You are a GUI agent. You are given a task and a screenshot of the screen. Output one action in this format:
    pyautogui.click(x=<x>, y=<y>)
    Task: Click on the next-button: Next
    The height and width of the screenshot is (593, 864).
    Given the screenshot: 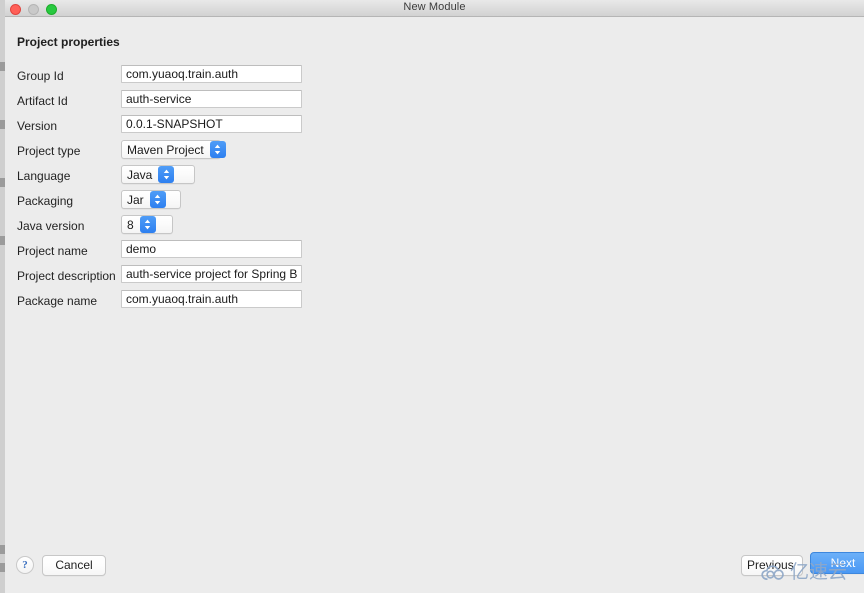 What is the action you would take?
    pyautogui.click(x=837, y=563)
    